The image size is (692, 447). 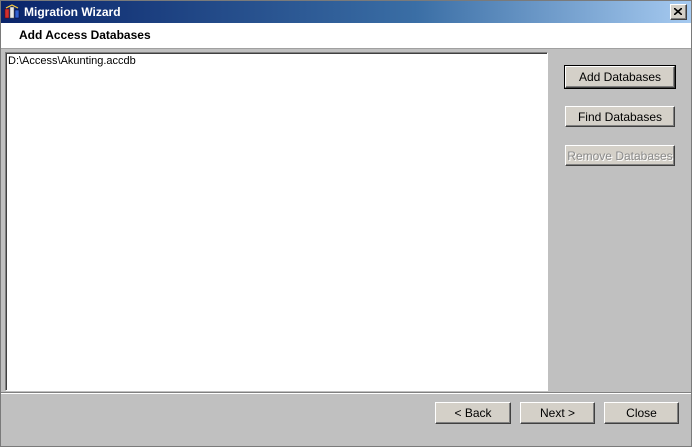 I want to click on page-title: Add Access Databases, so click(x=85, y=35).